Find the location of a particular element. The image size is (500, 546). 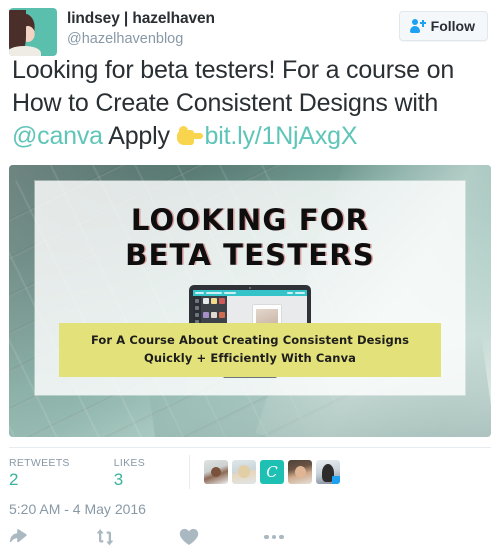

person-add-icon is located at coordinates (417, 26).